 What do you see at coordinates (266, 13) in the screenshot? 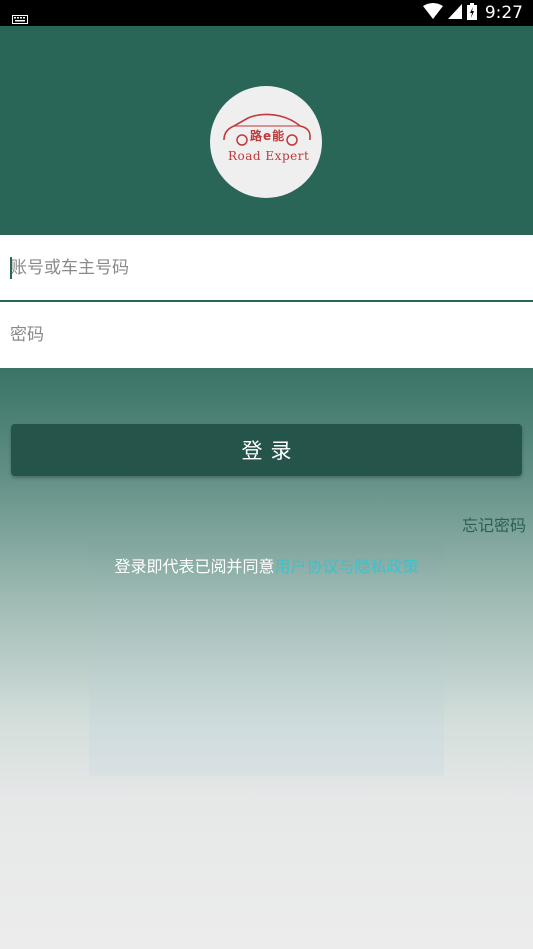
I see `status-bar: 9:27` at bounding box center [266, 13].